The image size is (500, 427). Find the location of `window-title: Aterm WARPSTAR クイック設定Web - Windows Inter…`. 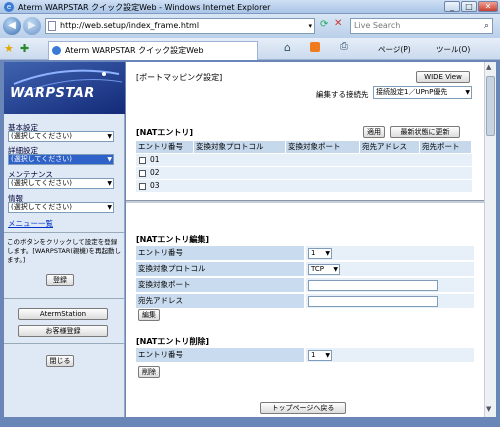

window-title: Aterm WARPSTAR クイック設定Web - Windows Inter… is located at coordinates (144, 7).